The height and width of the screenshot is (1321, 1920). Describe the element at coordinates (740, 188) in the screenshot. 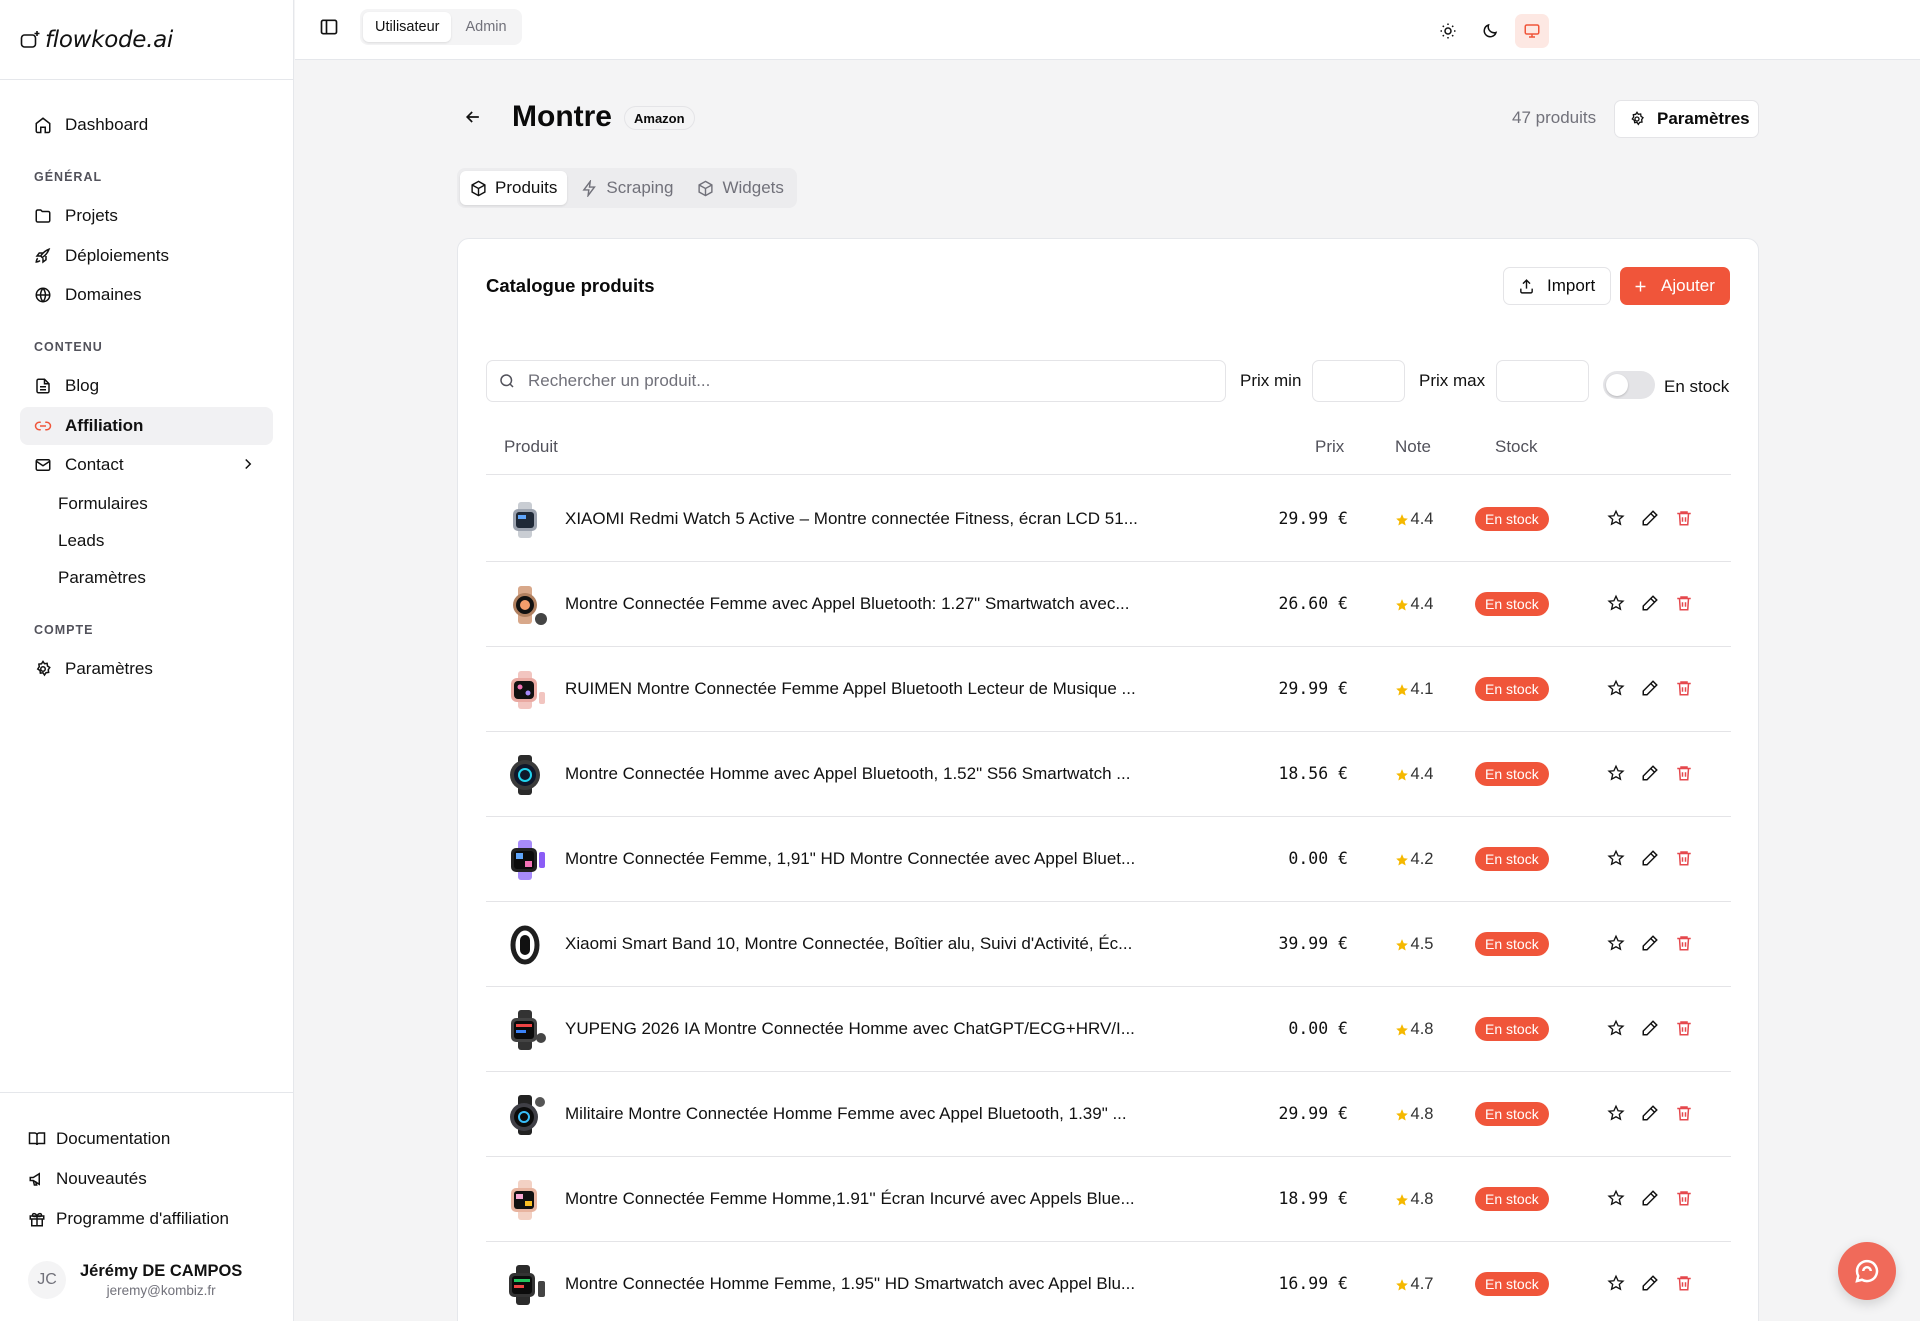

I see `tab-widgets: Widgets` at that location.